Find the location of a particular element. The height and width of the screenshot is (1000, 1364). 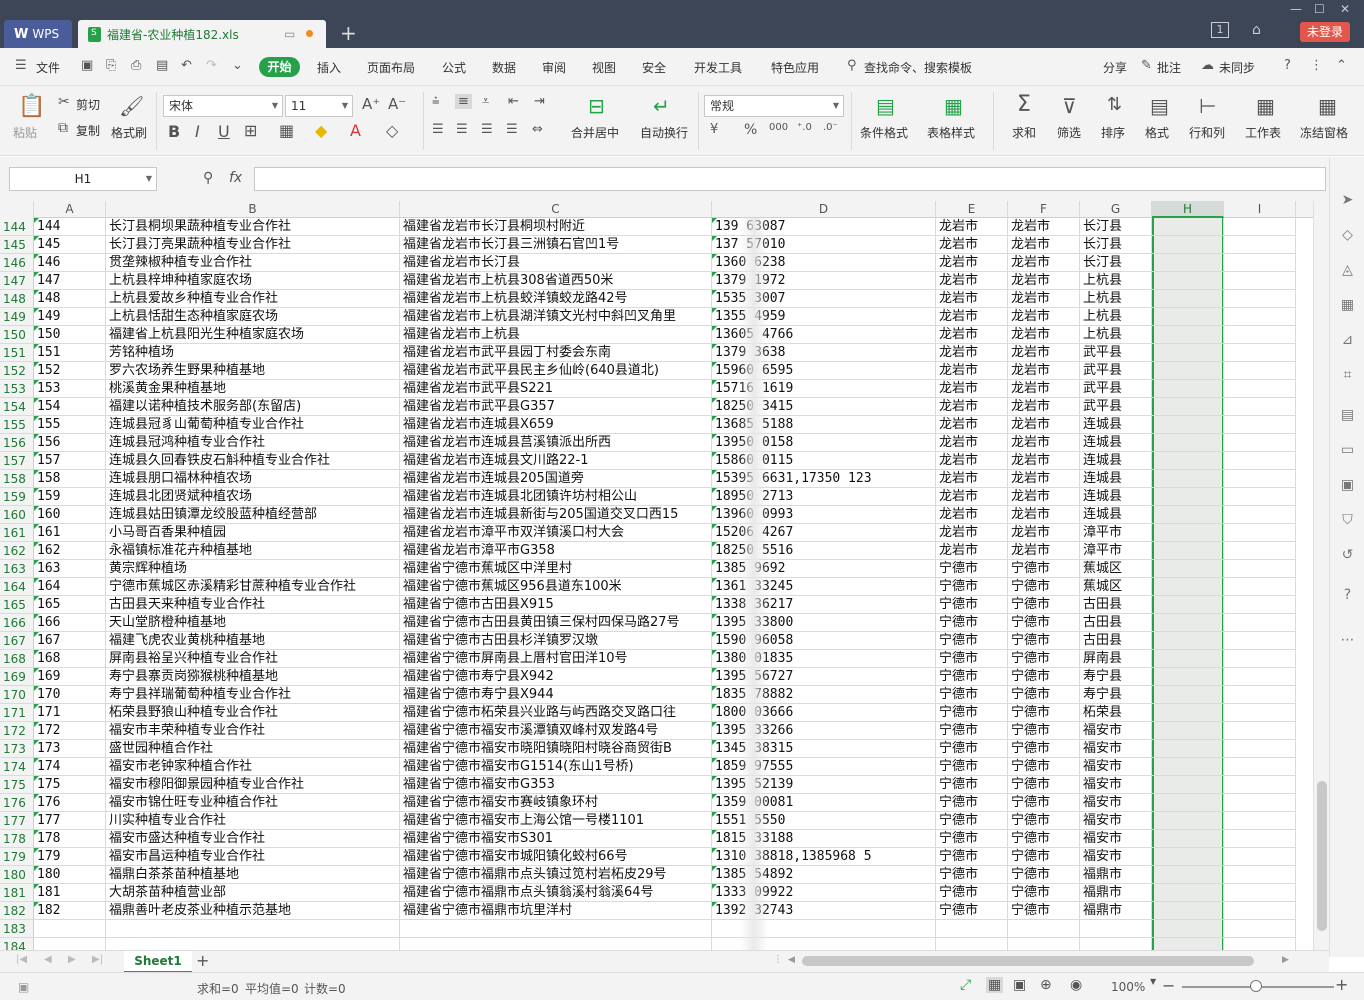

cell-c: 福建省龙岩市上杭县308省道西50米 is located at coordinates (556, 281).